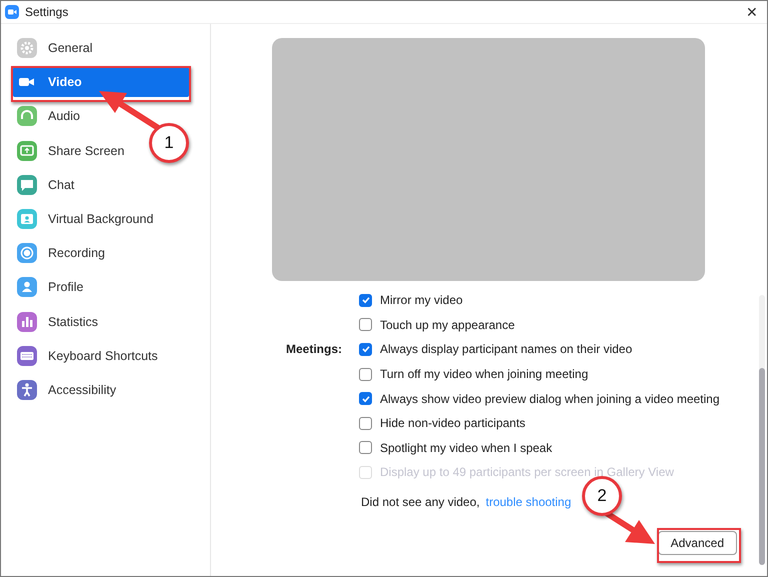 Image resolution: width=768 pixels, height=577 pixels. Describe the element at coordinates (27, 253) in the screenshot. I see `record-icon` at that location.